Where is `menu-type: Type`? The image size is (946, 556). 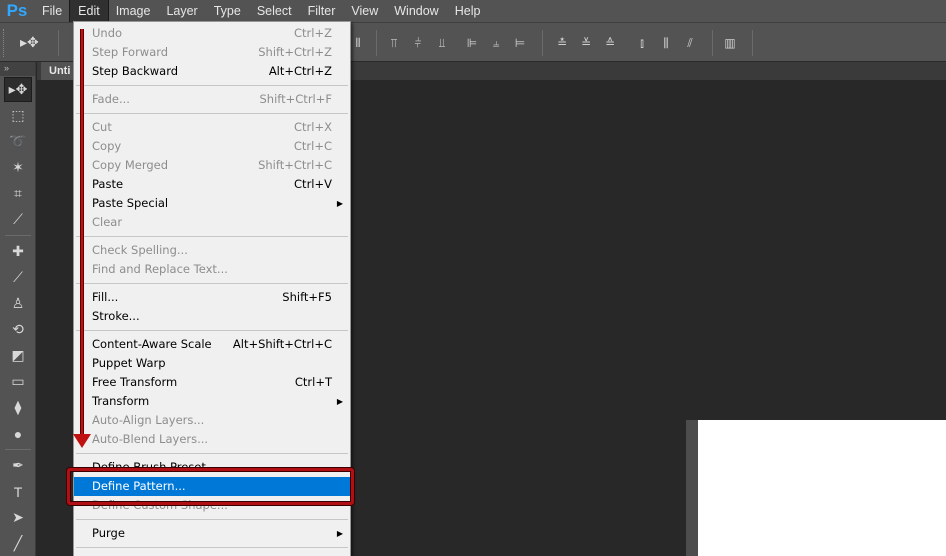
menu-type: Type is located at coordinates (227, 11).